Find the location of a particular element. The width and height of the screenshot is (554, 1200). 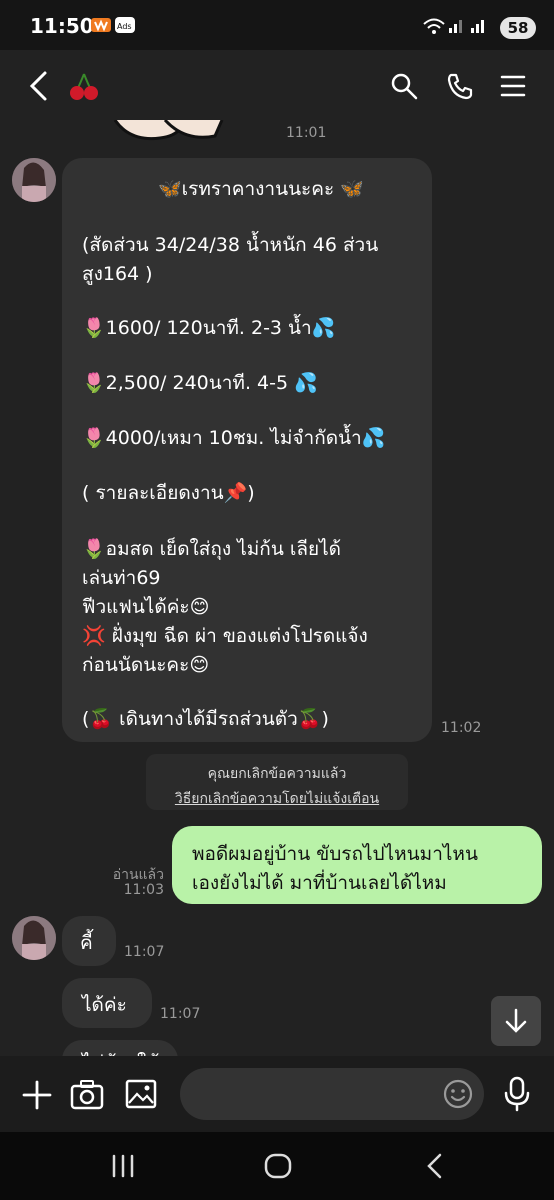

message-time: 11:01 is located at coordinates (306, 133).